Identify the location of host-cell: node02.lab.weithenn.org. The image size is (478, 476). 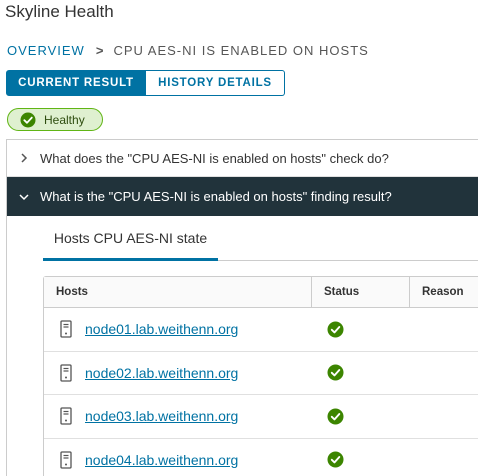
(177, 373).